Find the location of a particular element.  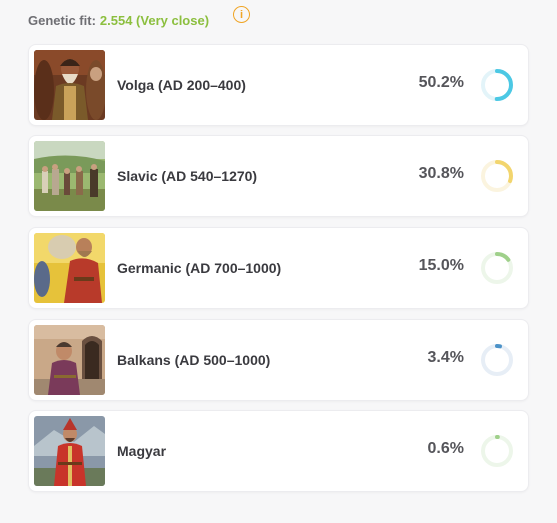

balkan-man-image is located at coordinates (69, 360).